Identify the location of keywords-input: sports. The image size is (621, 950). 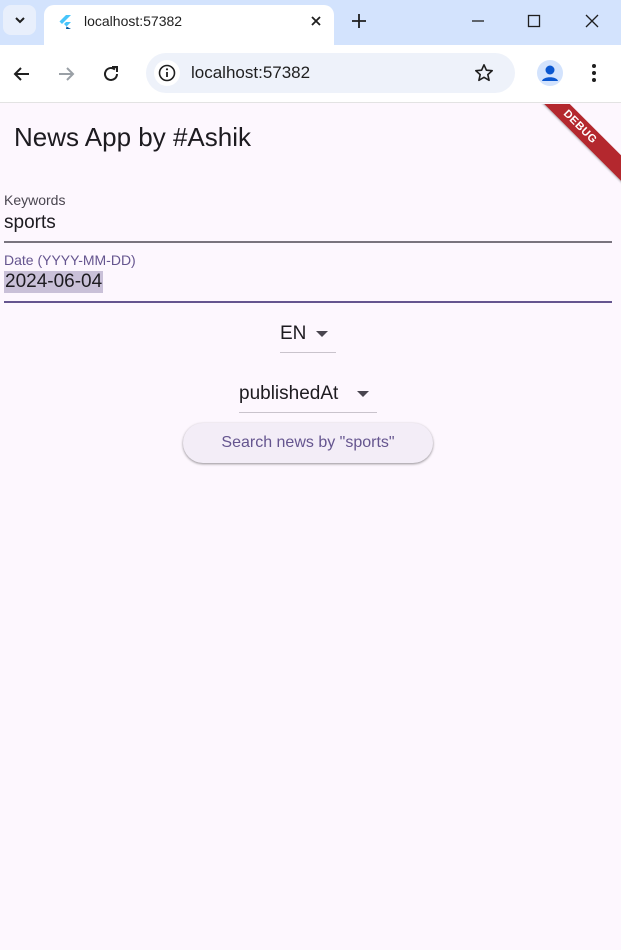
(30, 223).